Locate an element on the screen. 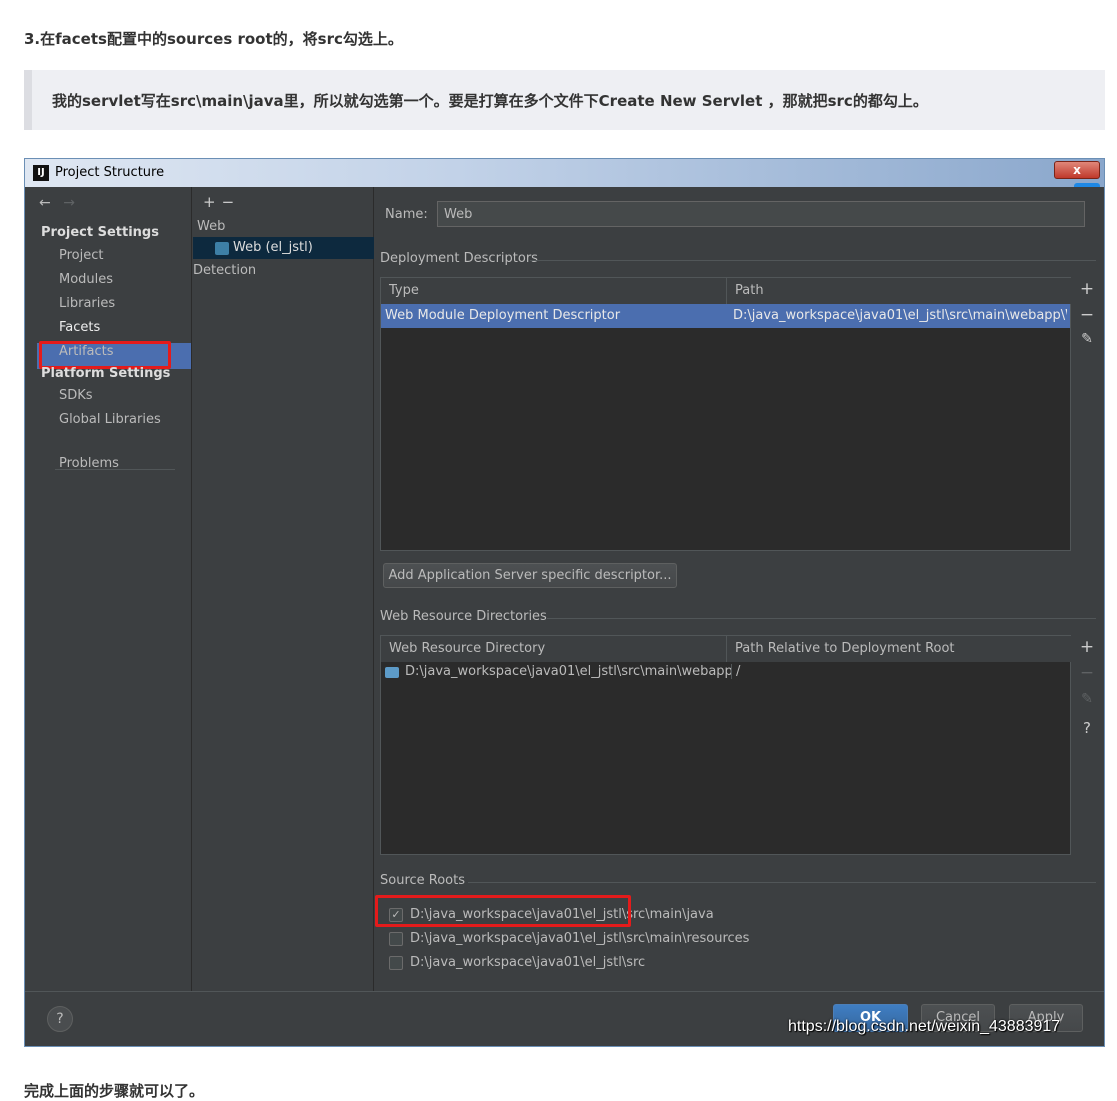  dialog-titlebar: IJ Project Structure x is located at coordinates (564, 173).